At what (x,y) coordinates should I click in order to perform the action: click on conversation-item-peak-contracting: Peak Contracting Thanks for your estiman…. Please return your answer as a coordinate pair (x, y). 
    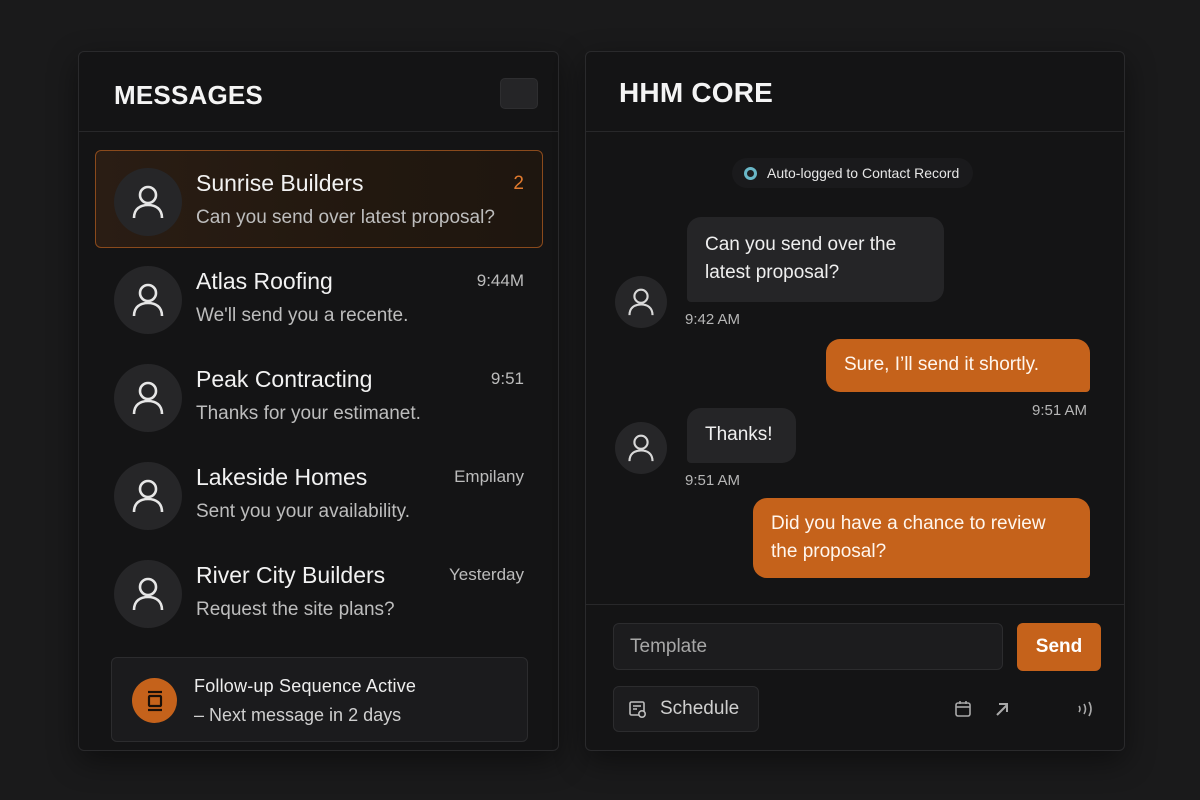
    Looking at the image, I should click on (319, 395).